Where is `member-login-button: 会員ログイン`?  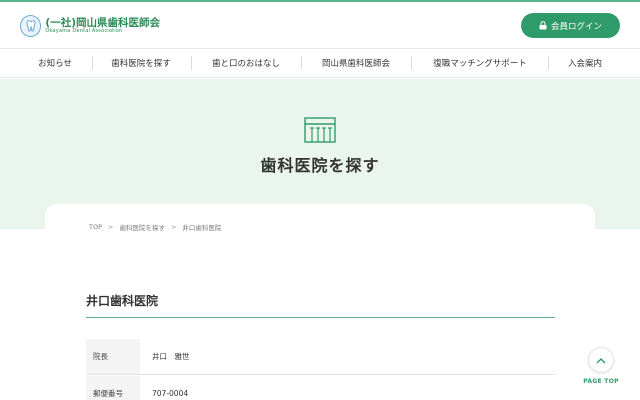 member-login-button: 会員ログイン is located at coordinates (570, 25).